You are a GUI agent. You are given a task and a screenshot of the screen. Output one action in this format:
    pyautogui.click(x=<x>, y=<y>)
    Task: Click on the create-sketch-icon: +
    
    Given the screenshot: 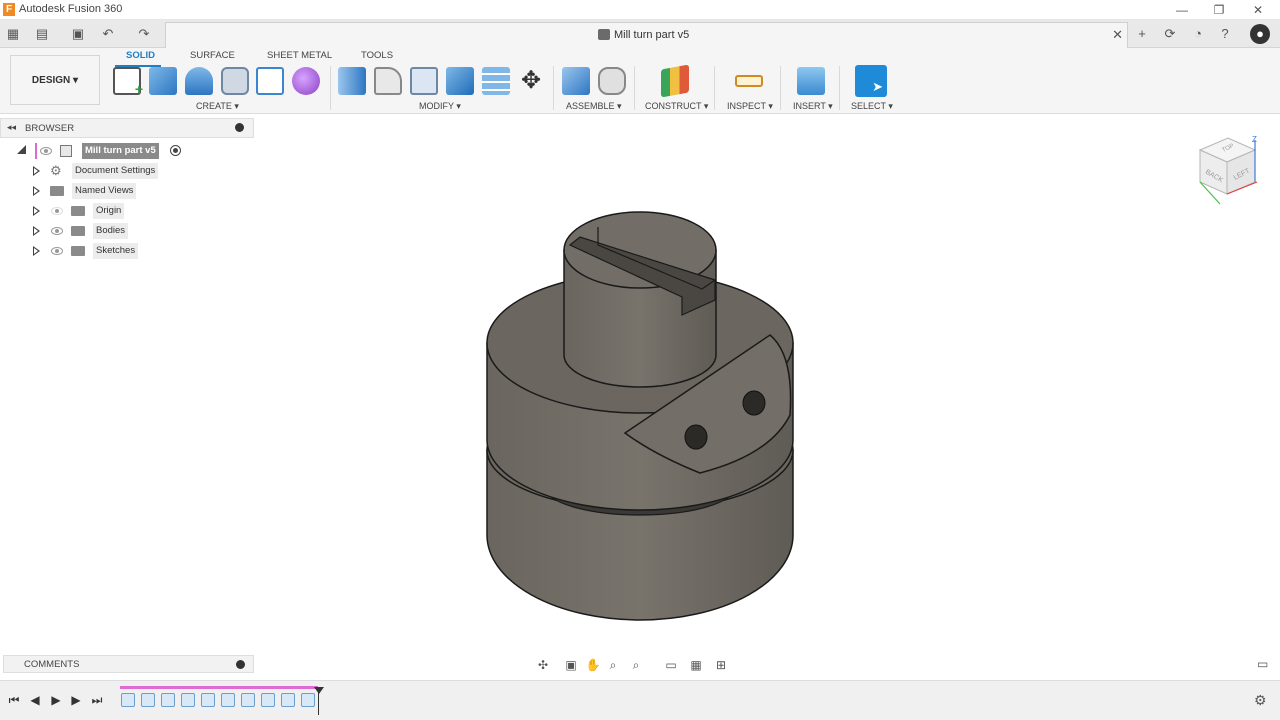 What is the action you would take?
    pyautogui.click(x=128, y=82)
    